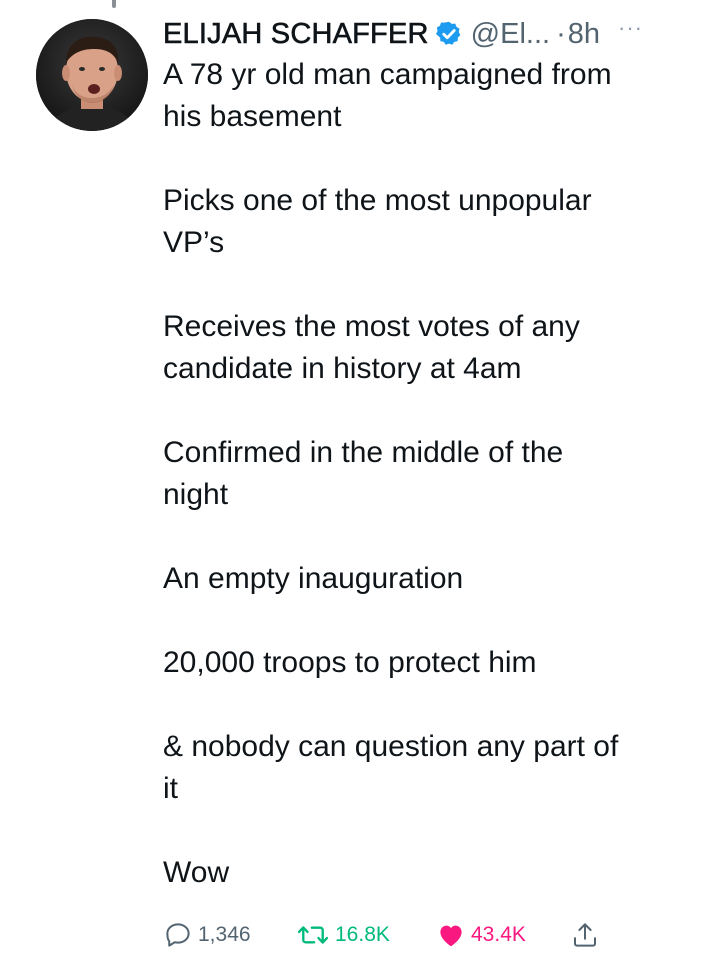 The image size is (720, 963). What do you see at coordinates (92, 75) in the screenshot?
I see `author-avatar` at bounding box center [92, 75].